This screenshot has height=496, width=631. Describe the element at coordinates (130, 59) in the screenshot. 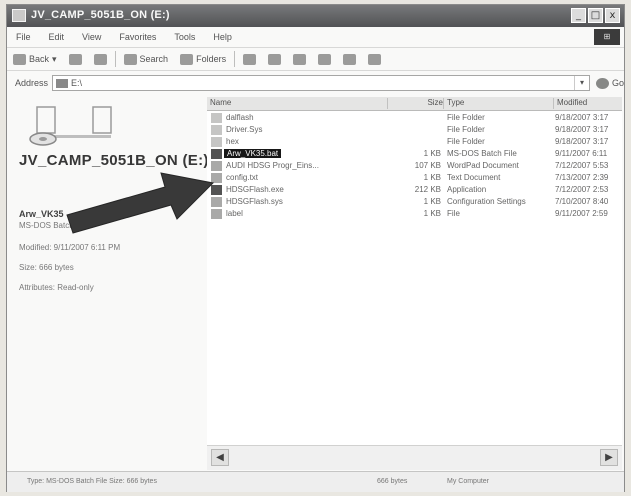

I see `search-icon` at that location.